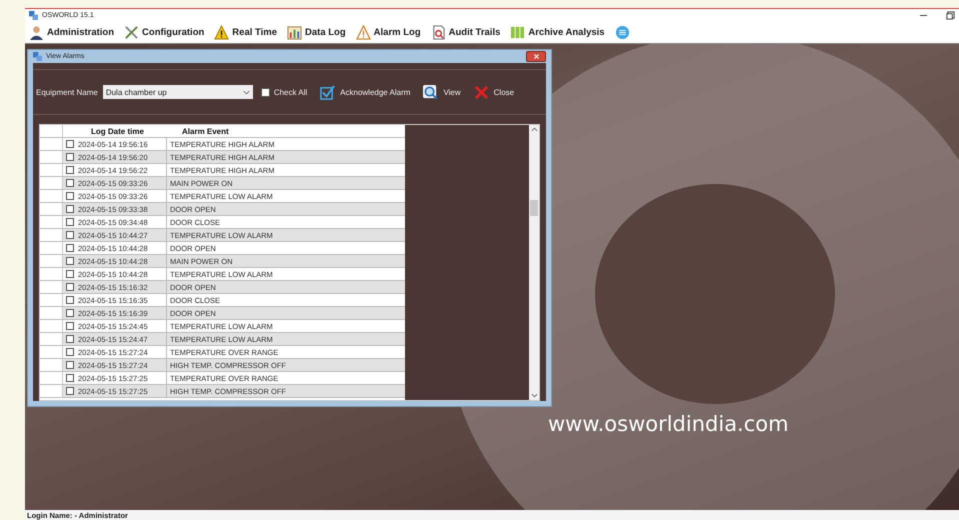 This screenshot has height=520, width=959. What do you see at coordinates (67, 92) in the screenshot?
I see `equipment-label: Equipment Name` at bounding box center [67, 92].